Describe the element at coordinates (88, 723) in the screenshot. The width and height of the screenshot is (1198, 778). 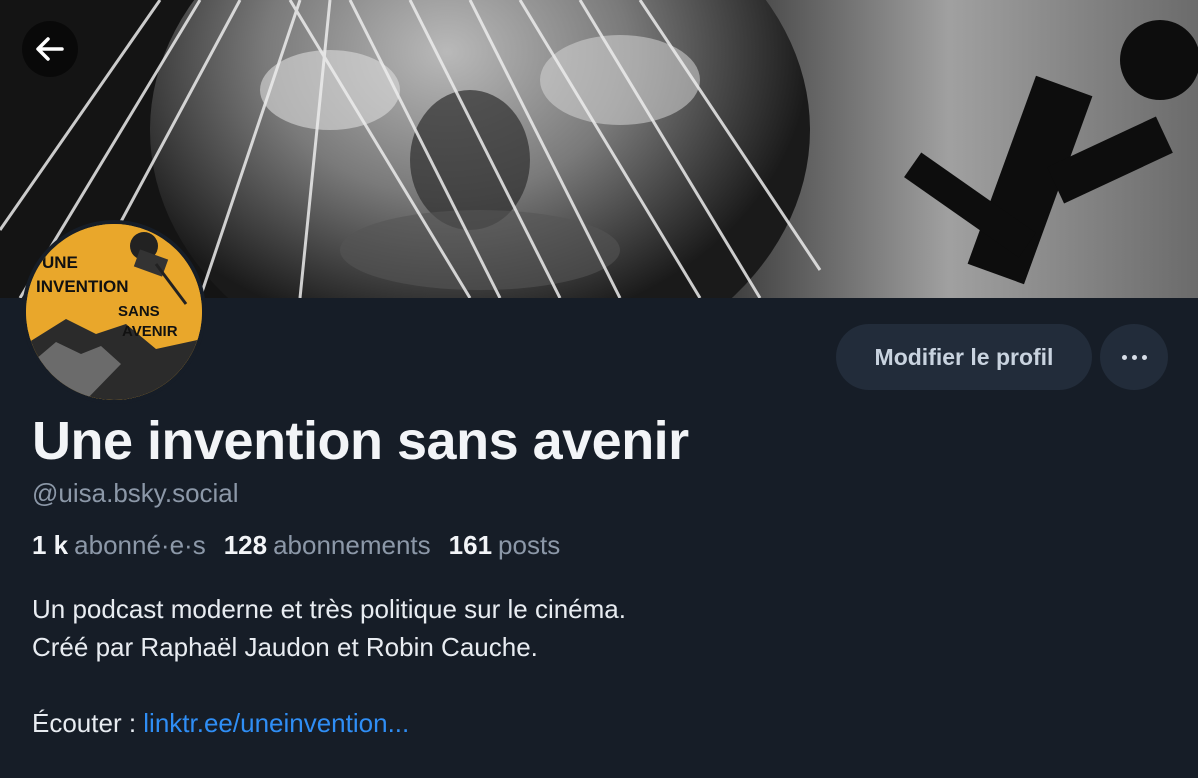
I see `bio-listen-prefix: Écouter :` at that location.